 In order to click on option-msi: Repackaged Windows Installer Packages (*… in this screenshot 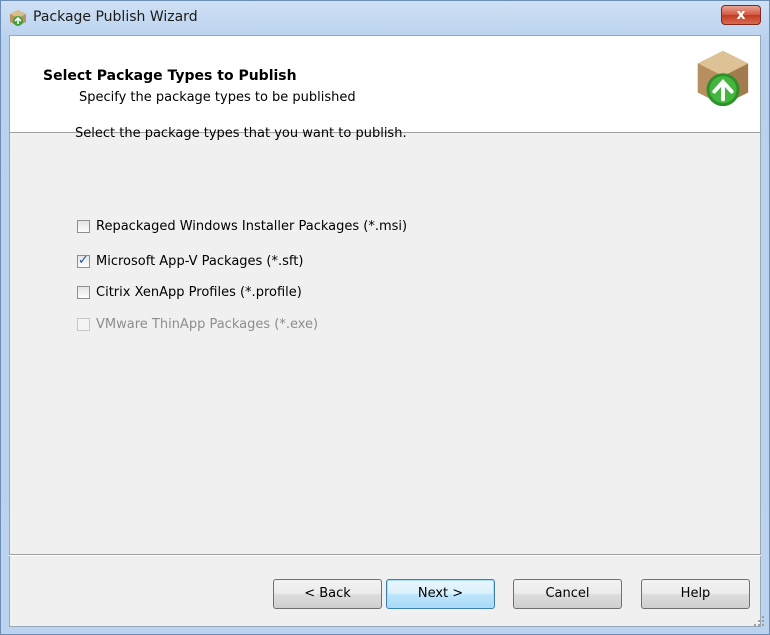, I will do `click(242, 226)`.